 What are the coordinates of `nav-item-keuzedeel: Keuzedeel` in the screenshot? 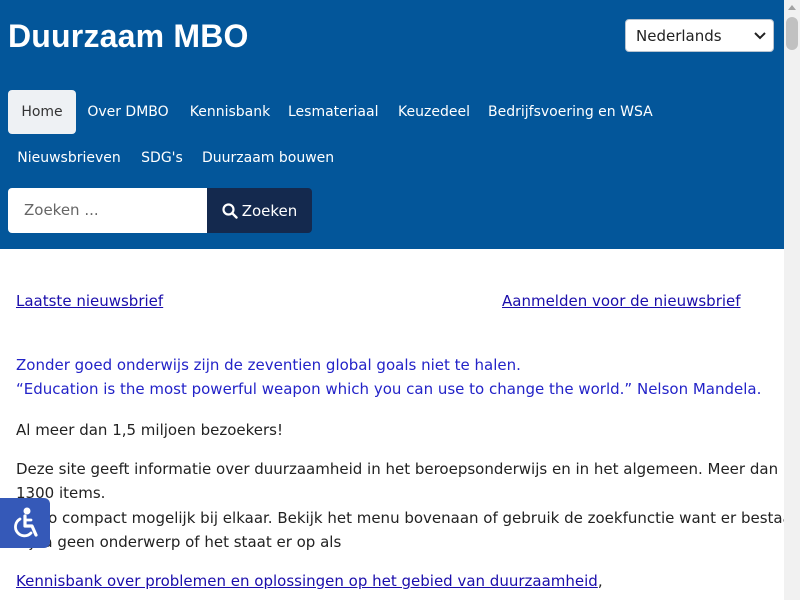 It's located at (434, 112).